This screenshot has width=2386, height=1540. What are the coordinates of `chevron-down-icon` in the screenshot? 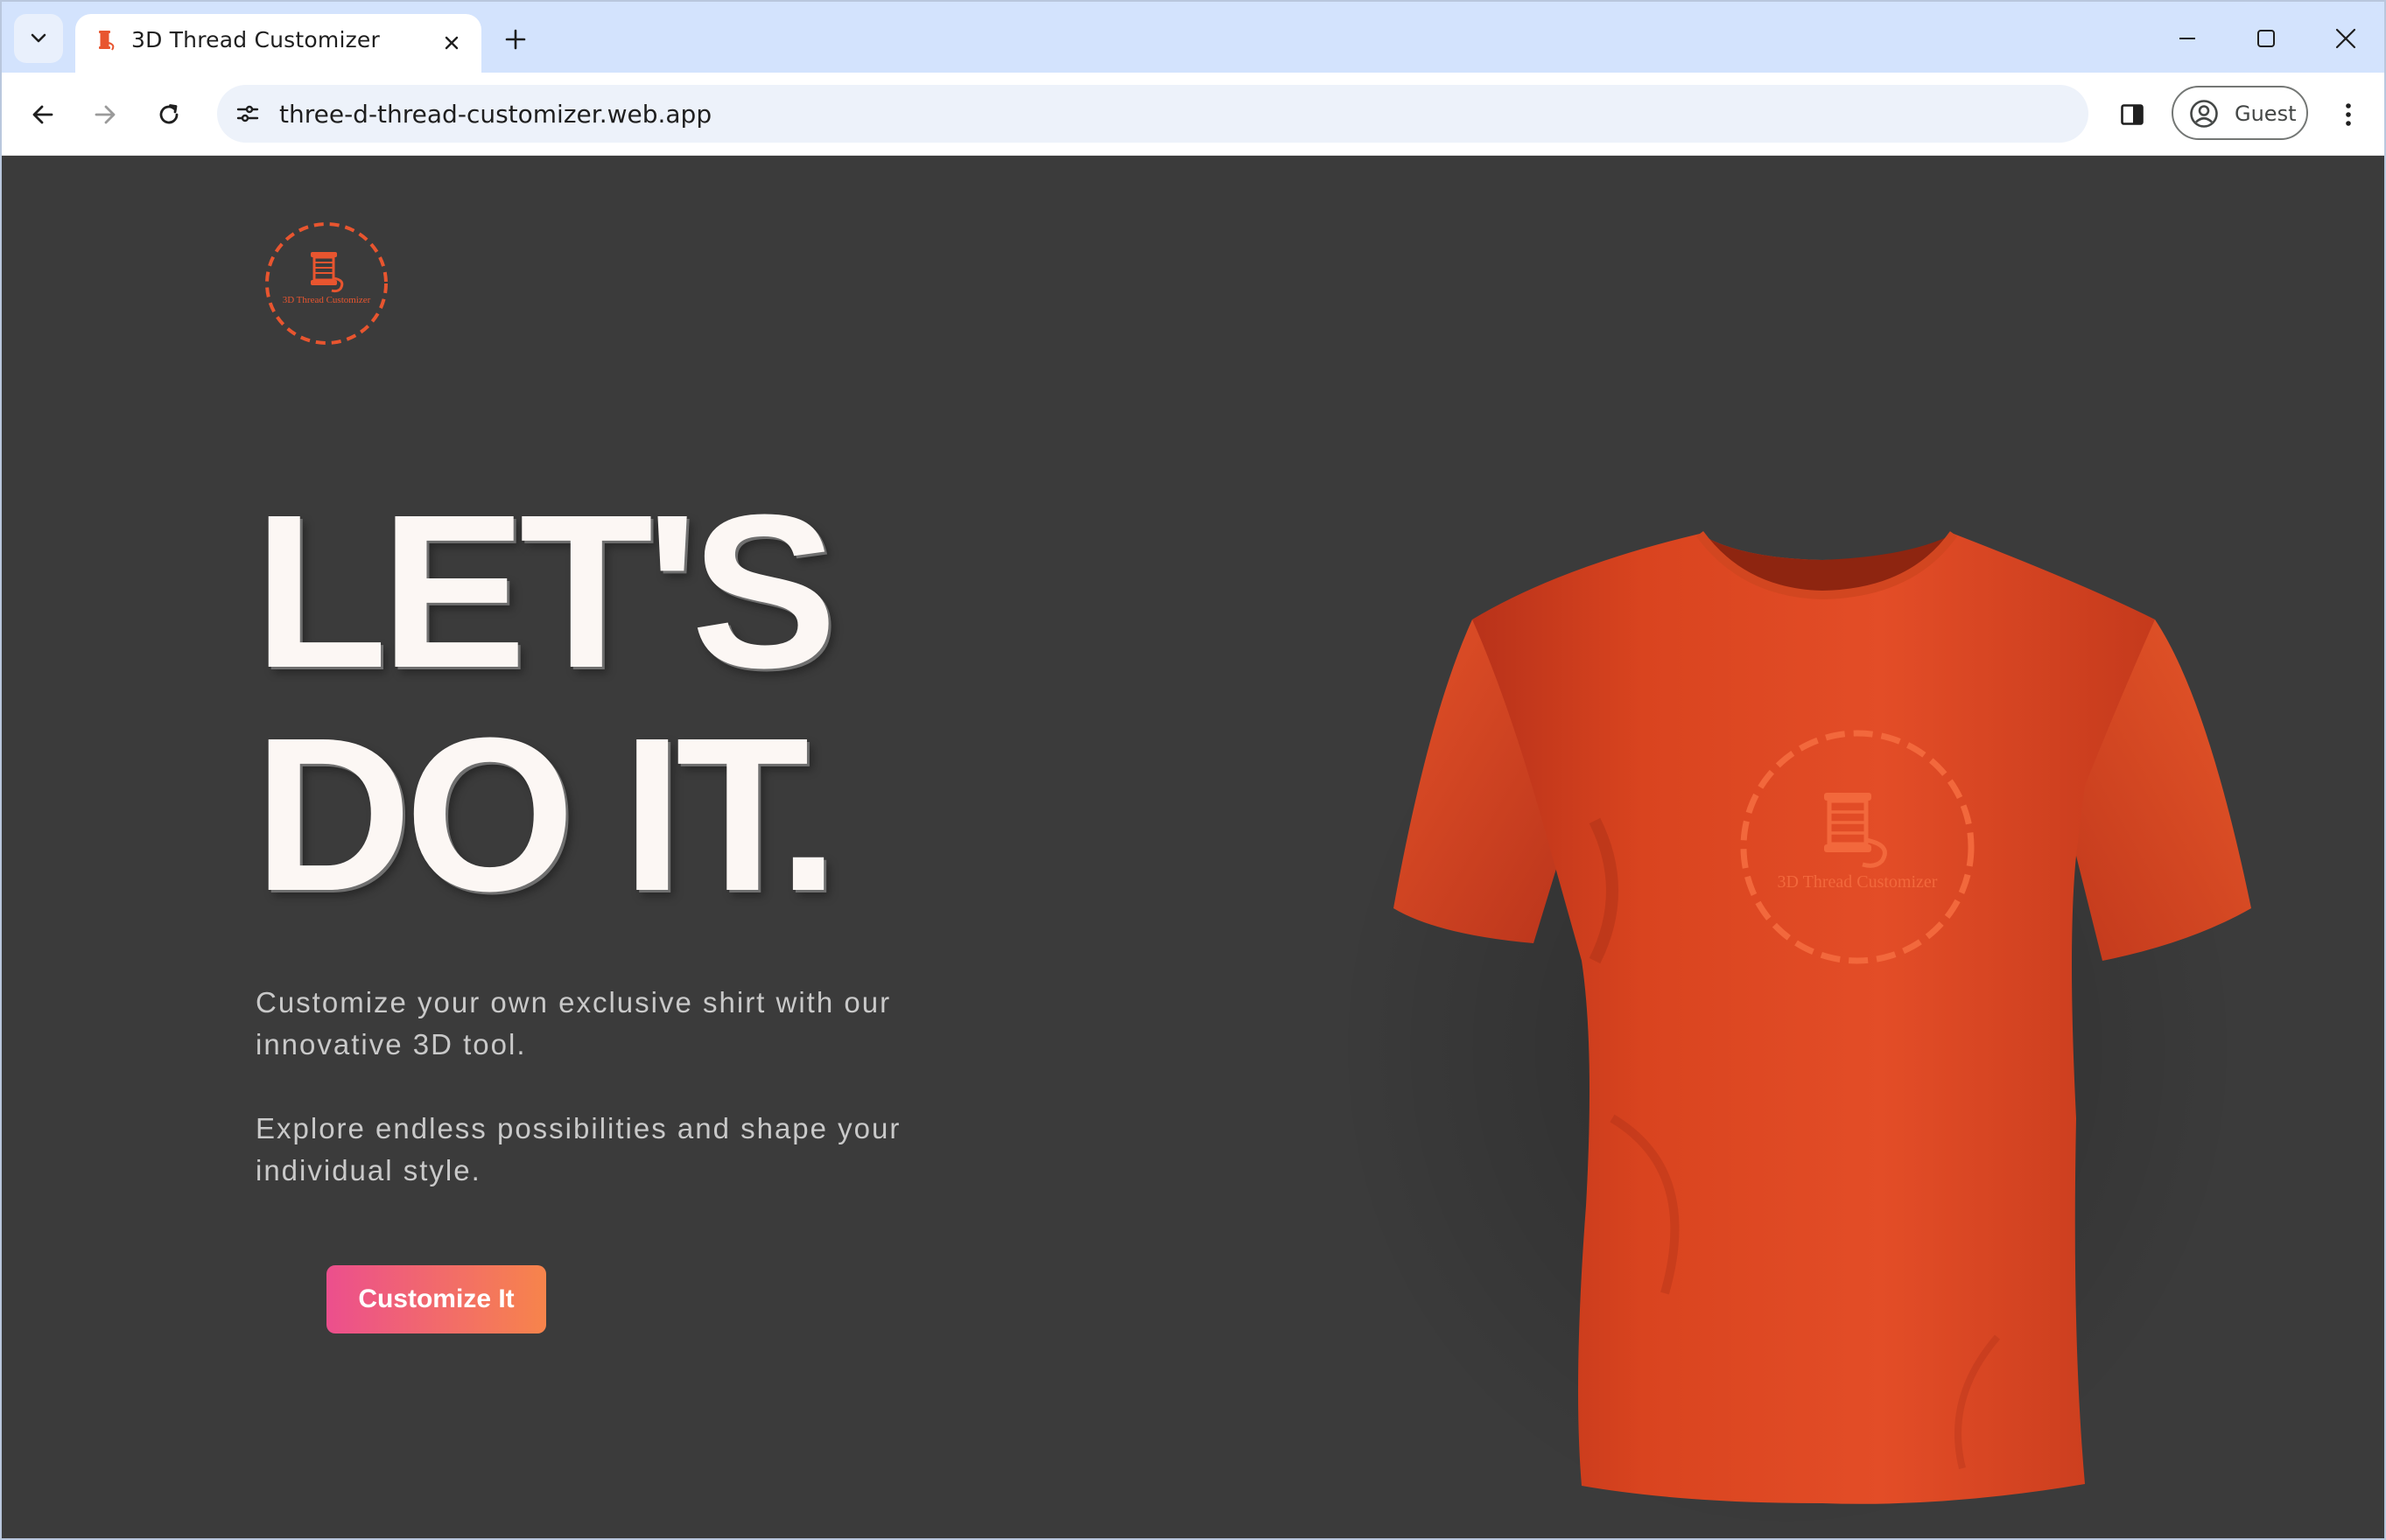 It's located at (38, 38).